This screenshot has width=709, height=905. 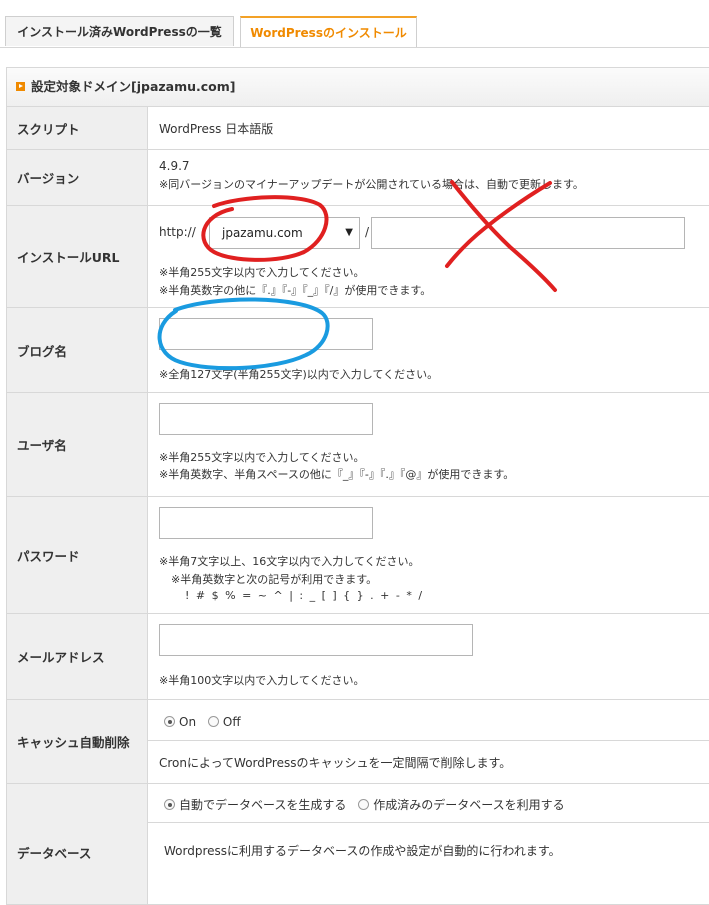 I want to click on database-existing-radio, so click(x=364, y=804).